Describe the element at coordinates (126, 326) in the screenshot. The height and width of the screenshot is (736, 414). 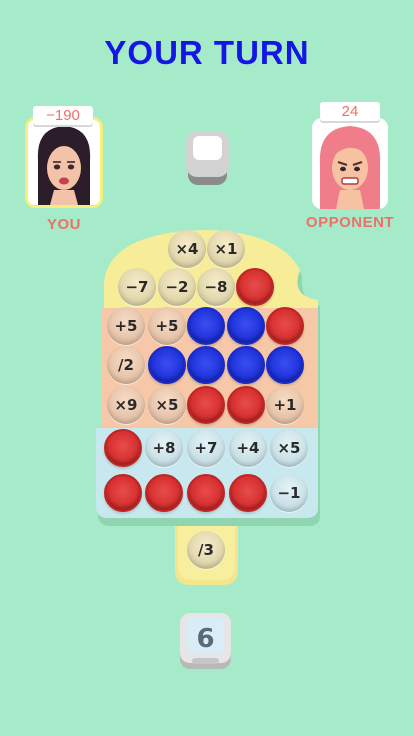
I see `bubble-2-0: +5` at that location.